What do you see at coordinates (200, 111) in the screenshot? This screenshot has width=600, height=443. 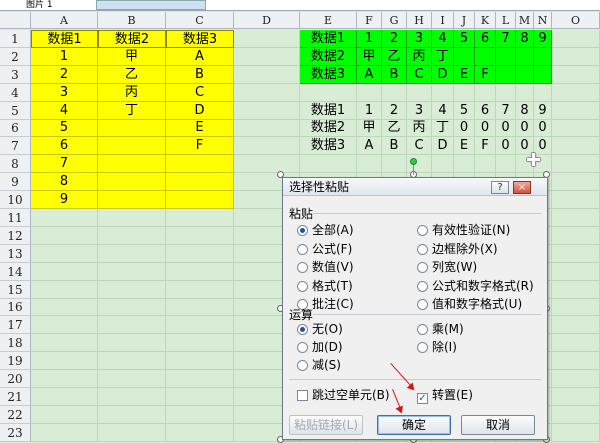 I see `source-cell: D` at bounding box center [200, 111].